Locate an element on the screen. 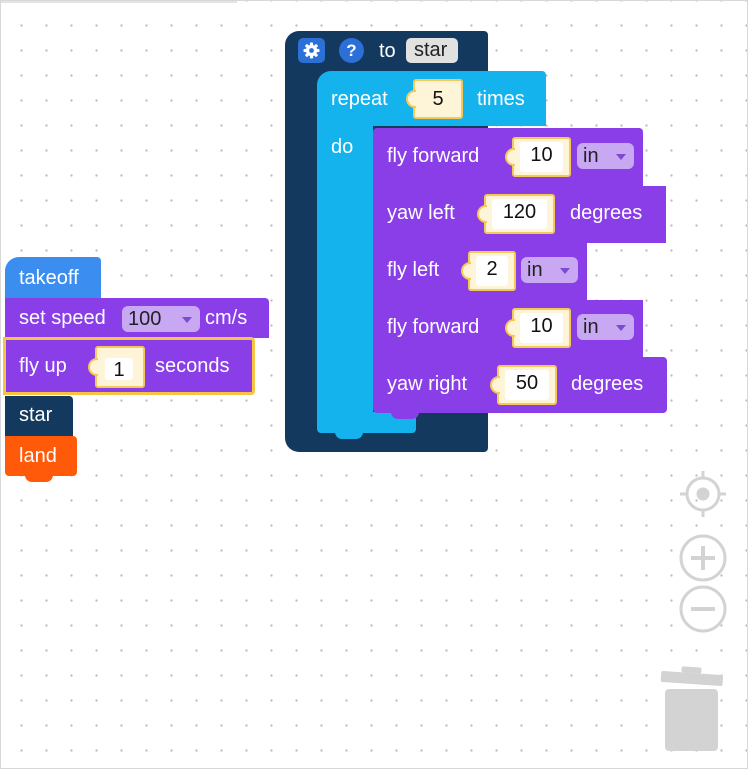  unit-dropdown-3: in is located at coordinates (605, 327).